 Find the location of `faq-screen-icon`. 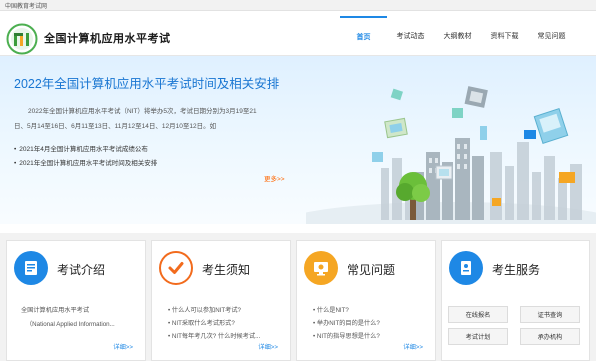

faq-screen-icon is located at coordinates (321, 268).